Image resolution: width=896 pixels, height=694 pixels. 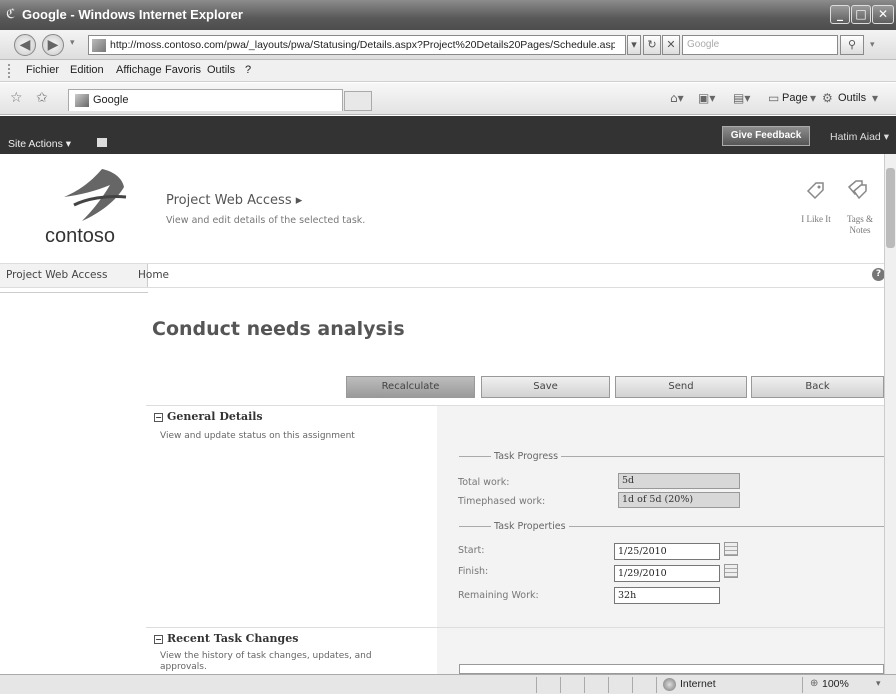 What do you see at coordinates (679, 500) in the screenshot?
I see `timephased-work-value: 1d of 5d (20%)` at bounding box center [679, 500].